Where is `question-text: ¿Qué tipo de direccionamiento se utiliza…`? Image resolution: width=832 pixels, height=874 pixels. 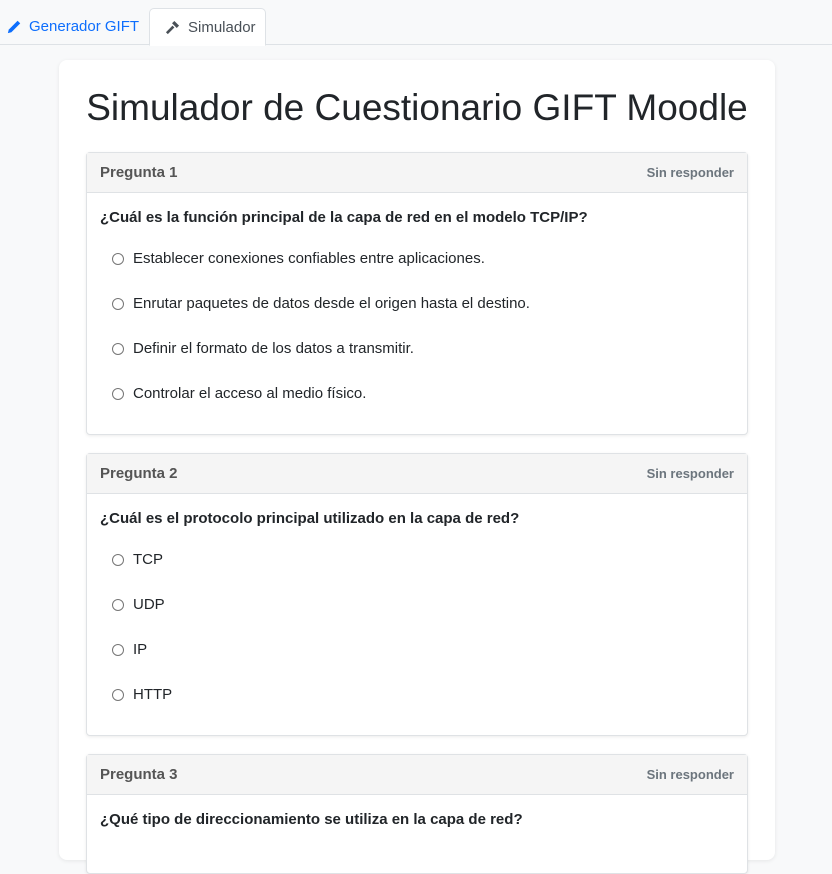 question-text: ¿Qué tipo de direccionamiento se utiliza… is located at coordinates (311, 819).